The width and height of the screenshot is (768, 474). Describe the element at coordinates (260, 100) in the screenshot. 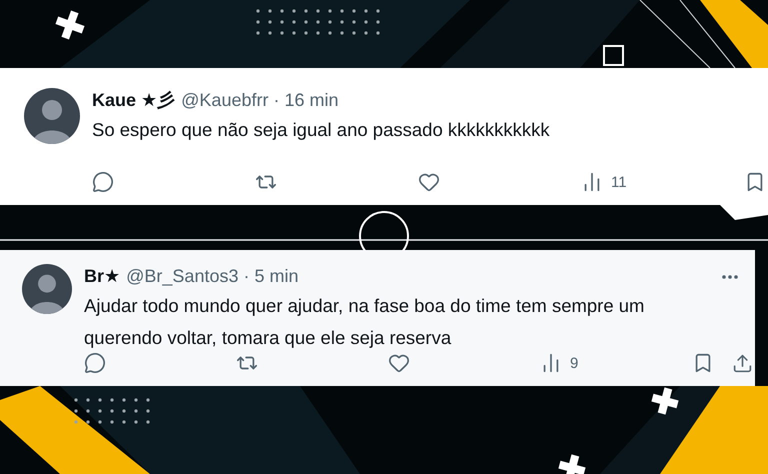

I see `handle-and-time: @Kauebfrr · 16 min` at that location.